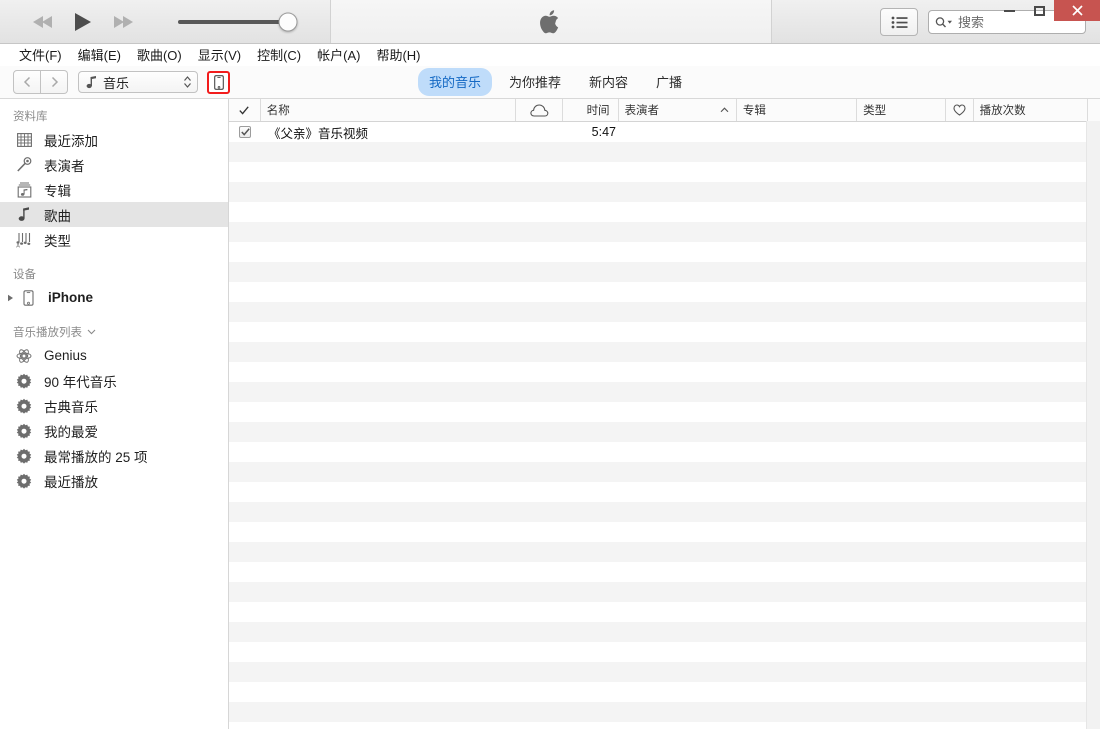 This screenshot has width=1100, height=729. I want to click on sidebar-item-songs: 歌曲, so click(114, 214).